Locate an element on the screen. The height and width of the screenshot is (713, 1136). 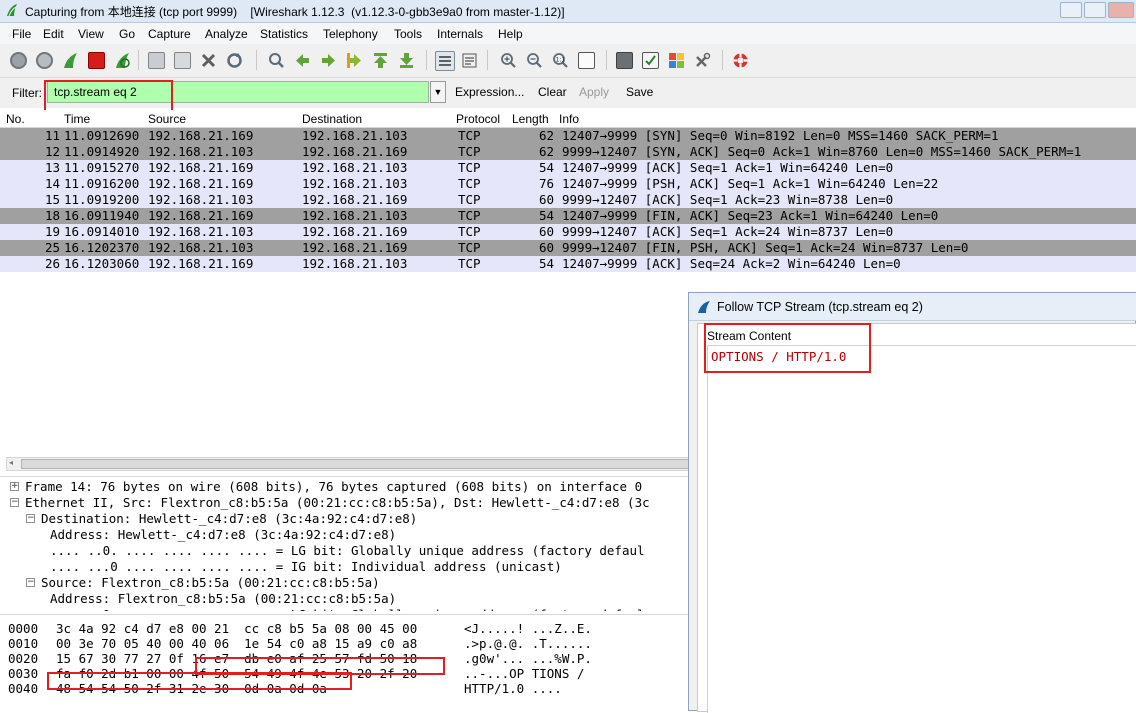
hex-ascii: <J.....! ...Z..E. is located at coordinates (528, 629).